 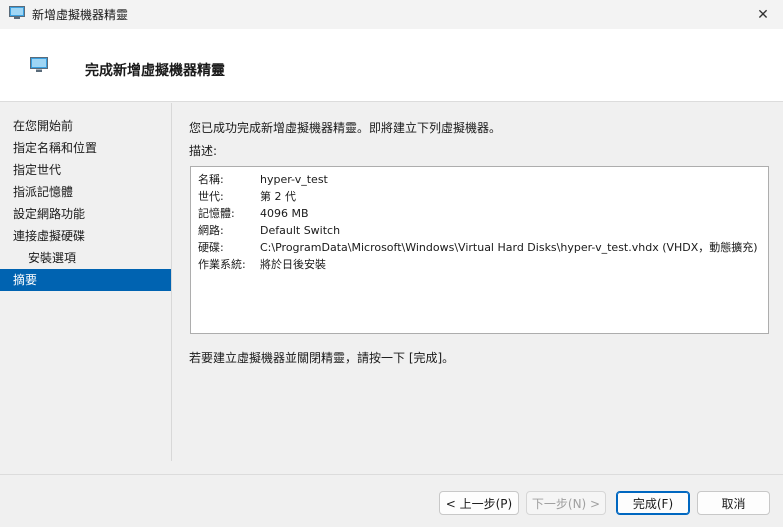 What do you see at coordinates (211, 179) in the screenshot?
I see `summary-key: 名稱:` at bounding box center [211, 179].